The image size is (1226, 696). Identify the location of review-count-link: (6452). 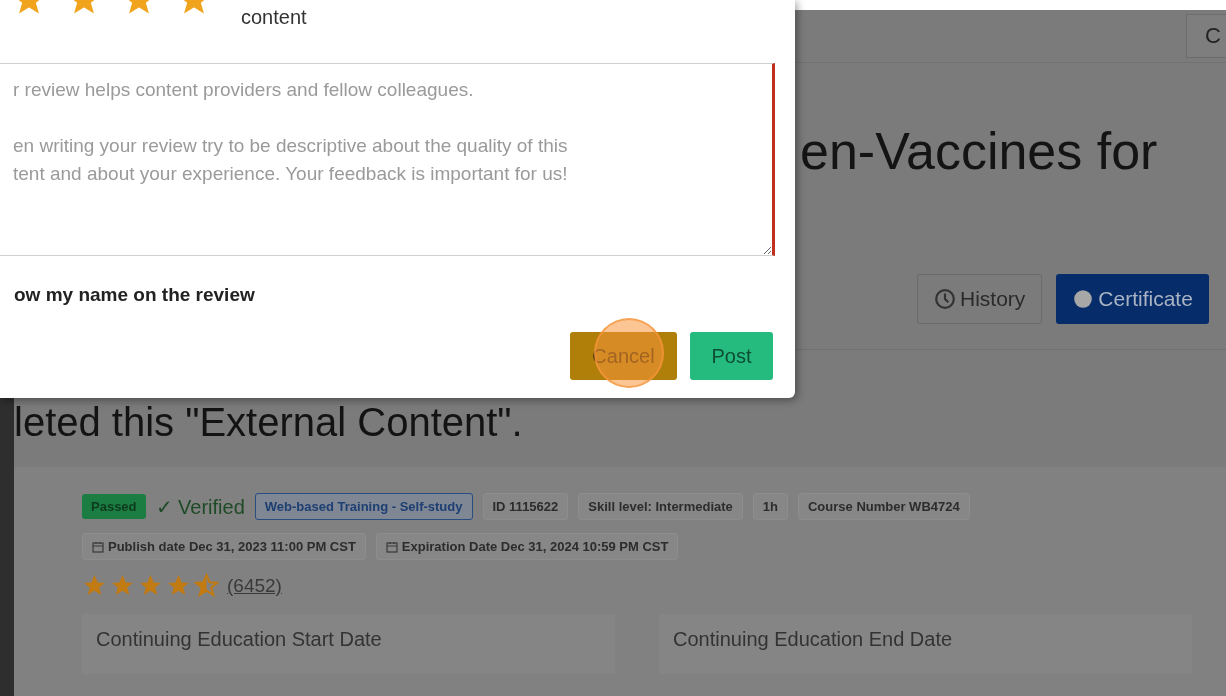
(254, 585).